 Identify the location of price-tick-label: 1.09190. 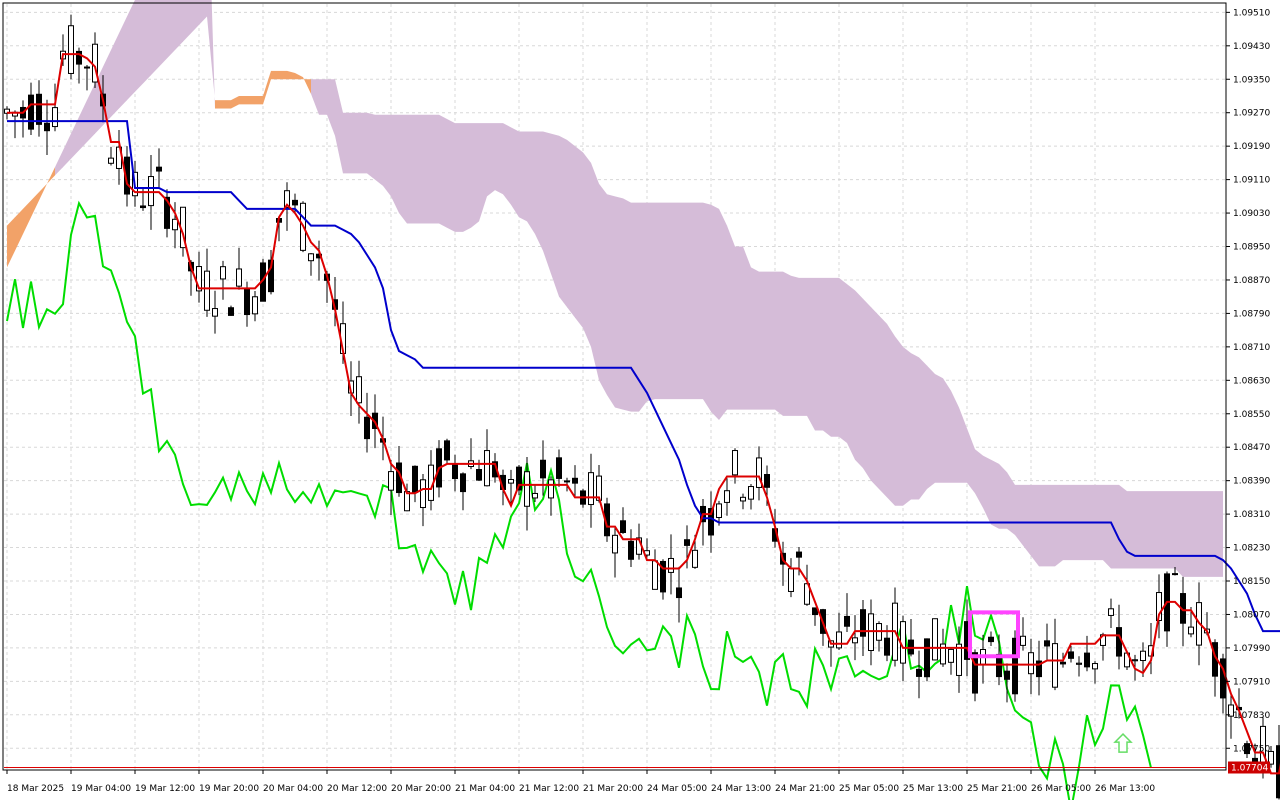
(1251, 147).